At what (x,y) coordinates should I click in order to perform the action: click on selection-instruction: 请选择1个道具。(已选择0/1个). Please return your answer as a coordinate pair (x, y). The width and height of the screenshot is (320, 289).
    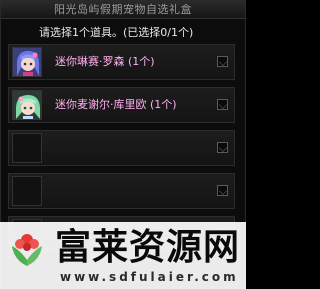
    Looking at the image, I should click on (116, 32).